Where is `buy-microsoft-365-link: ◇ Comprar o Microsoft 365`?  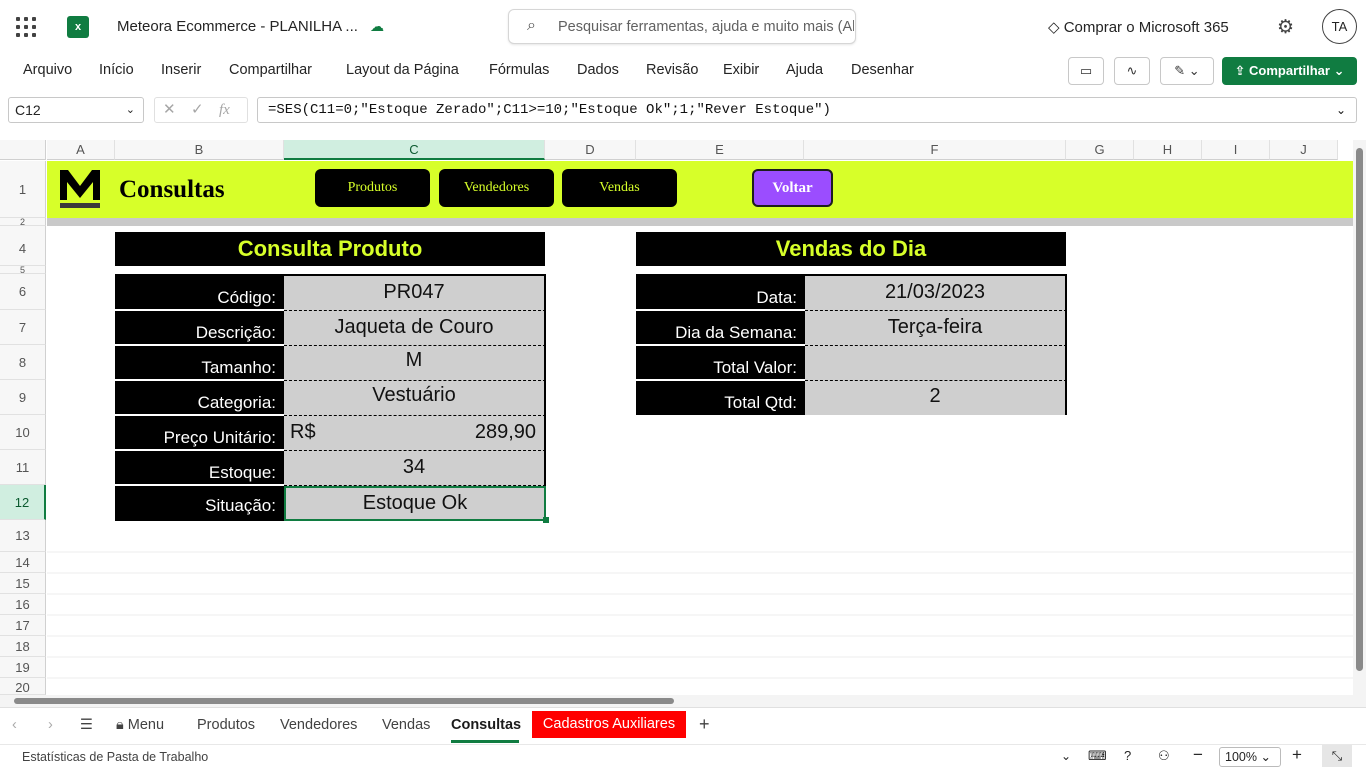 buy-microsoft-365-link: ◇ Comprar o Microsoft 365 is located at coordinates (1138, 27).